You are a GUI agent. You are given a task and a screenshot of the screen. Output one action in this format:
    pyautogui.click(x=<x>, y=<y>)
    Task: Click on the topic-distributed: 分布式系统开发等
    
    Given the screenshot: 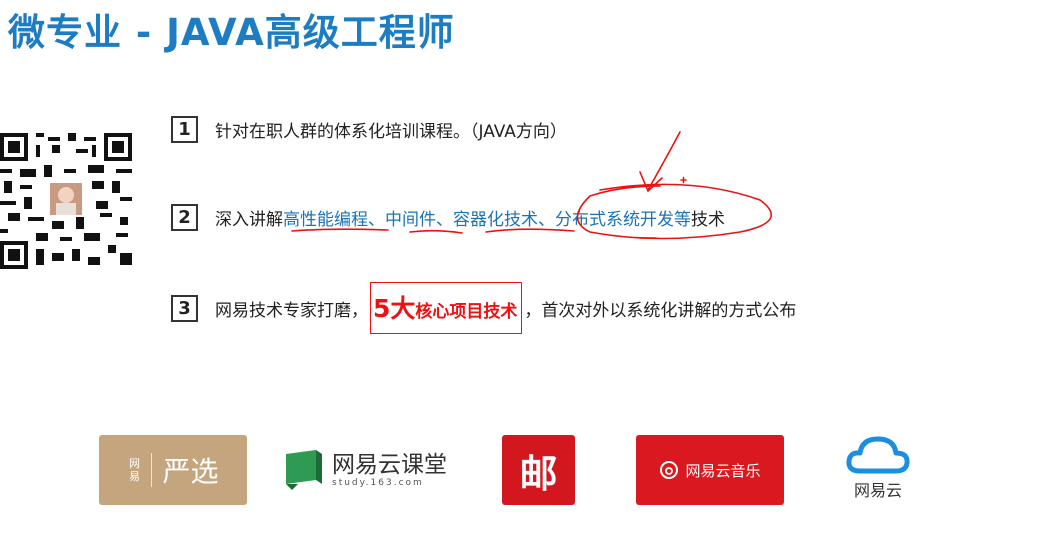 What is the action you would take?
    pyautogui.click(x=623, y=220)
    